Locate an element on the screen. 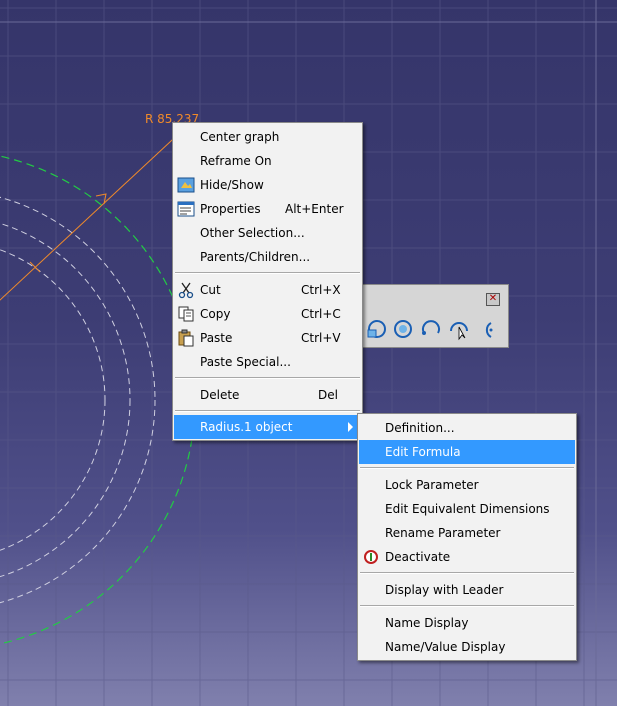 This screenshot has width=617, height=706. menu-item-name-value-display: Name/Value Display is located at coordinates (467, 647).